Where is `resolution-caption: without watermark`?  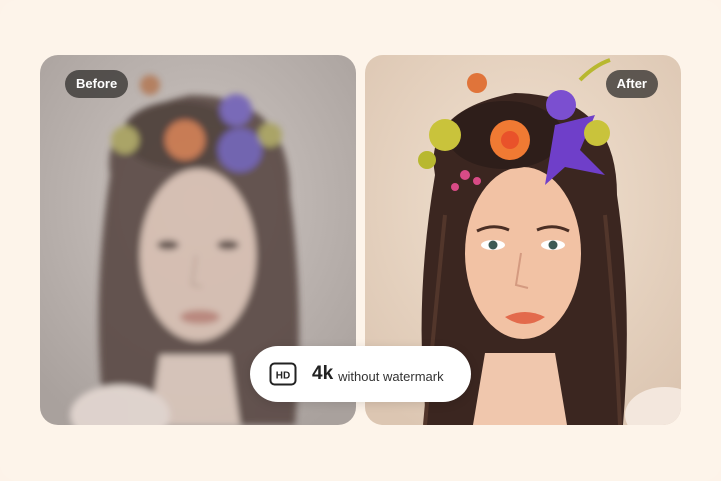
resolution-caption: without watermark is located at coordinates (391, 376).